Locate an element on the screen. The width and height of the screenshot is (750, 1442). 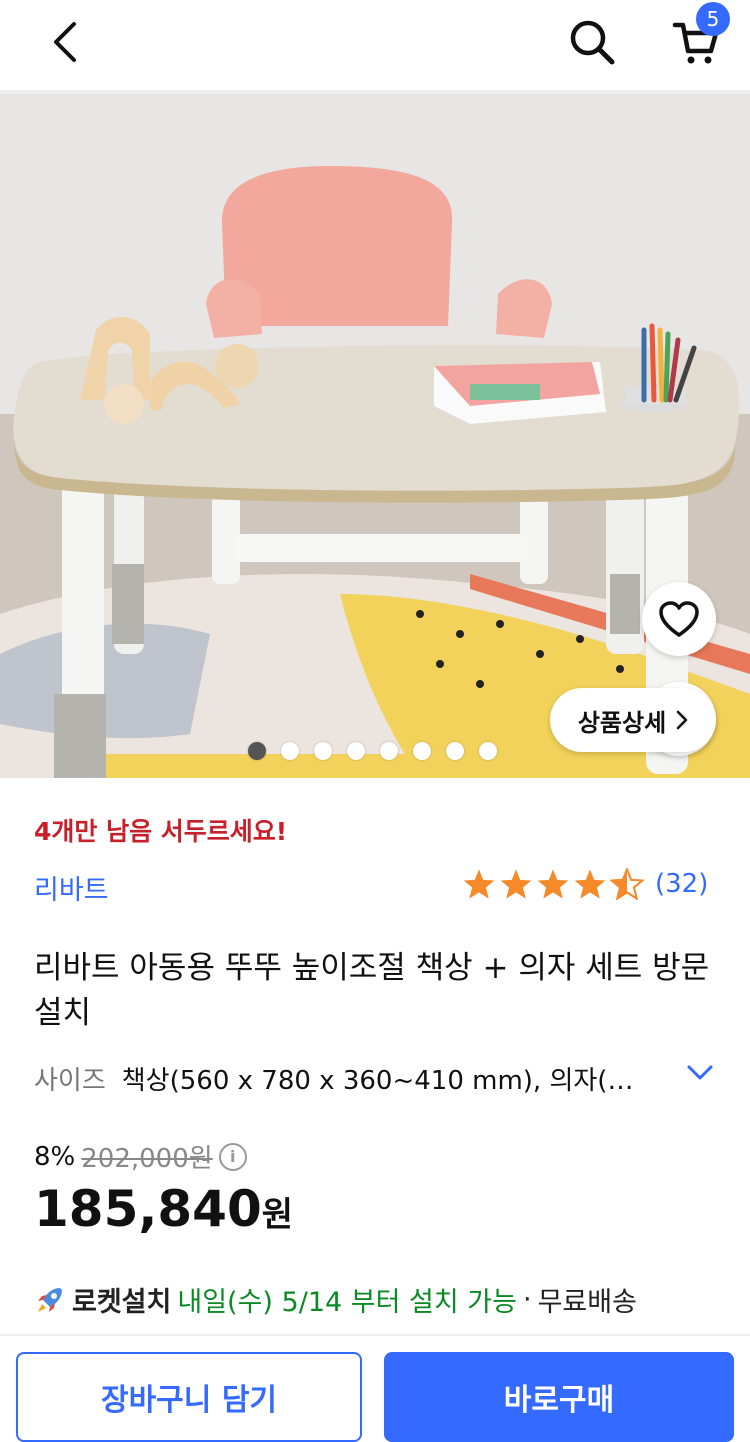
rating-summary: (32) is located at coordinates (585, 884).